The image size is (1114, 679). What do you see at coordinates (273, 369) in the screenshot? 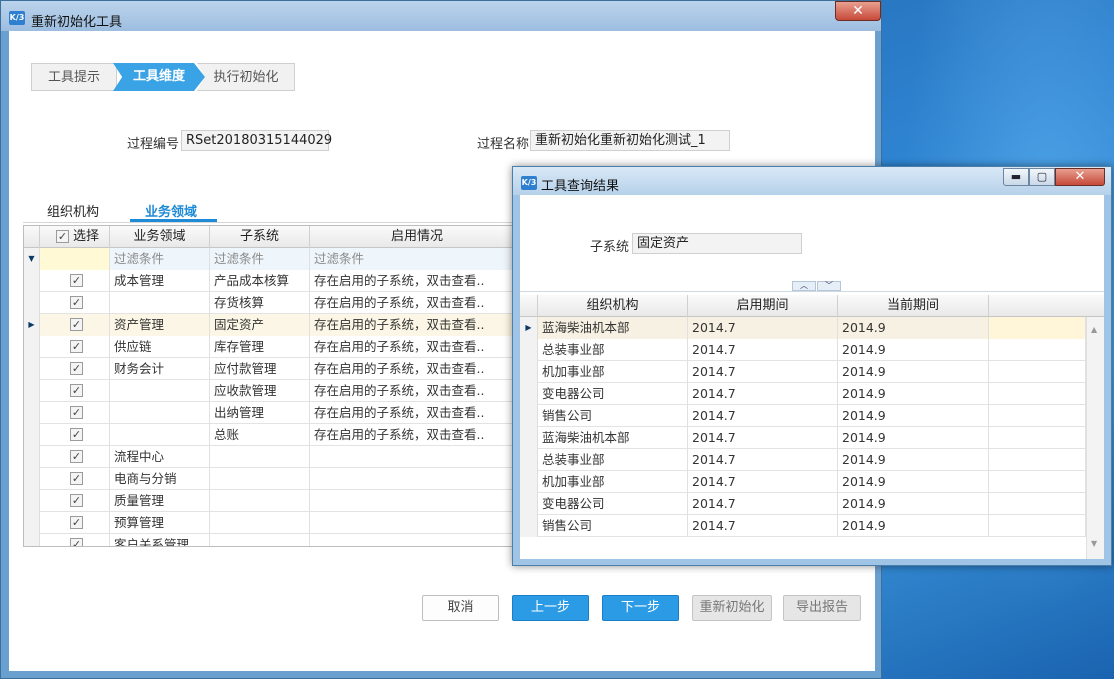
I see `table-row: ✓ 财务会计 应付款管理 存在启用的子系统，双击查看..` at bounding box center [273, 369].